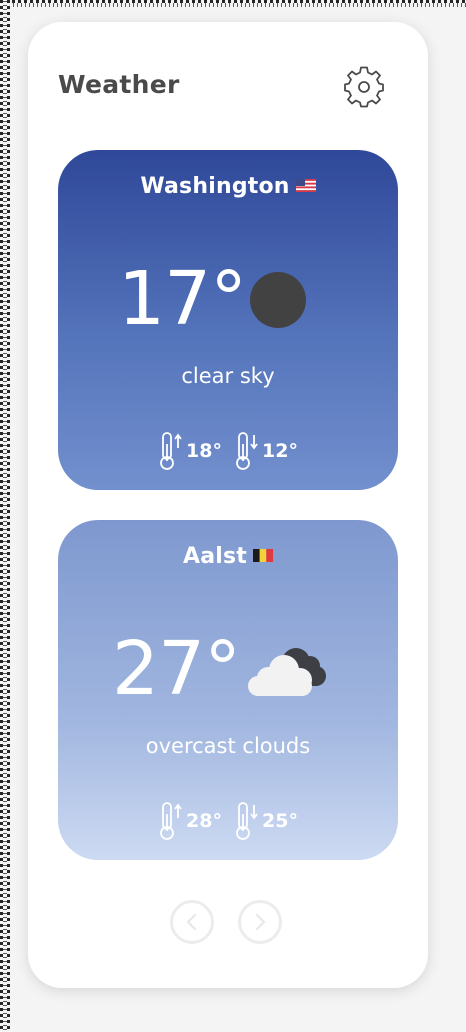 This screenshot has width=466, height=1032. What do you see at coordinates (280, 451) in the screenshot?
I see `min-temperature-value: 12°` at bounding box center [280, 451].